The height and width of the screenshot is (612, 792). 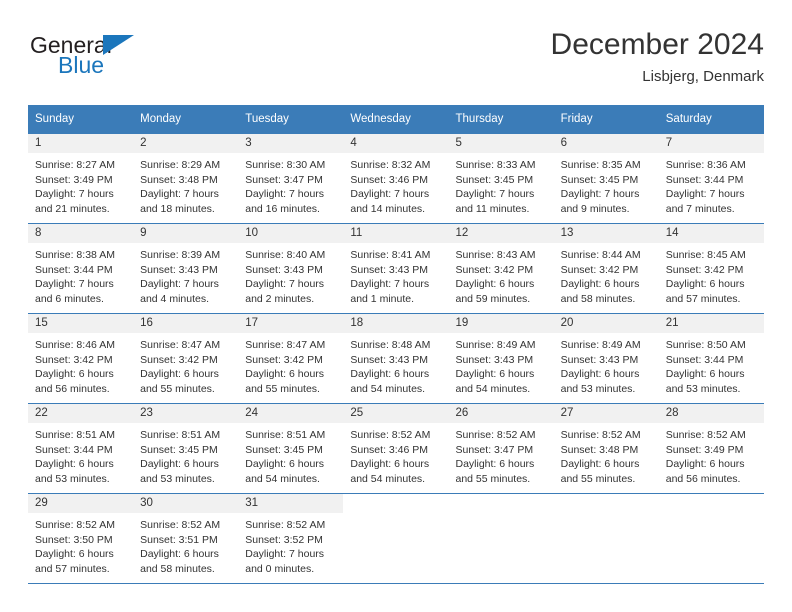 I want to click on sunset-text: Sunset: 3:49 PM, so click(x=704, y=449).